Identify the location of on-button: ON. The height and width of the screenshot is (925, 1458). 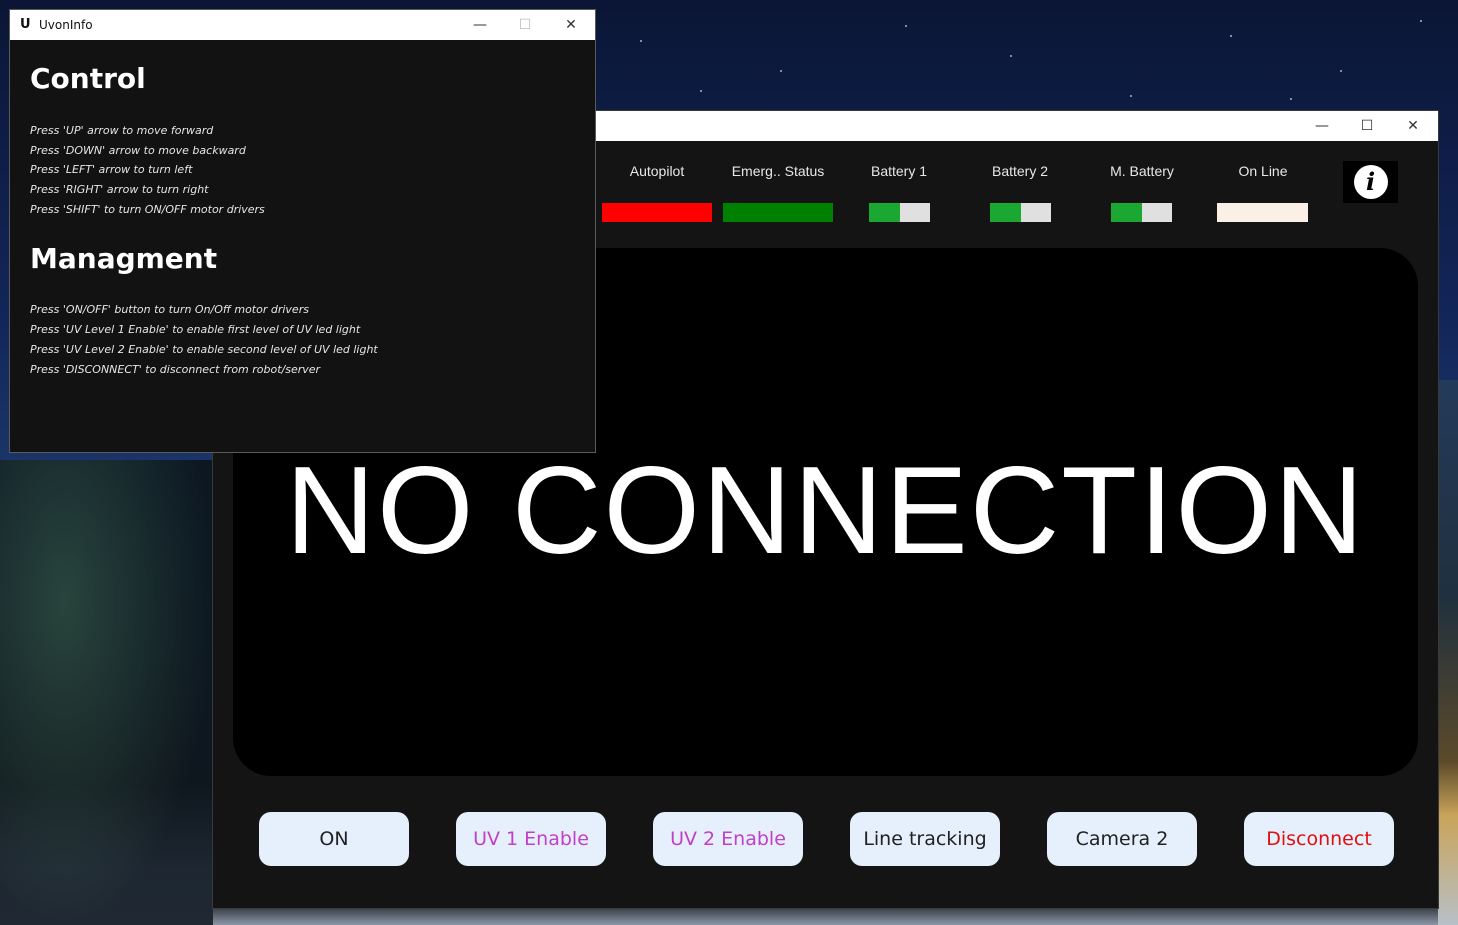
(334, 839).